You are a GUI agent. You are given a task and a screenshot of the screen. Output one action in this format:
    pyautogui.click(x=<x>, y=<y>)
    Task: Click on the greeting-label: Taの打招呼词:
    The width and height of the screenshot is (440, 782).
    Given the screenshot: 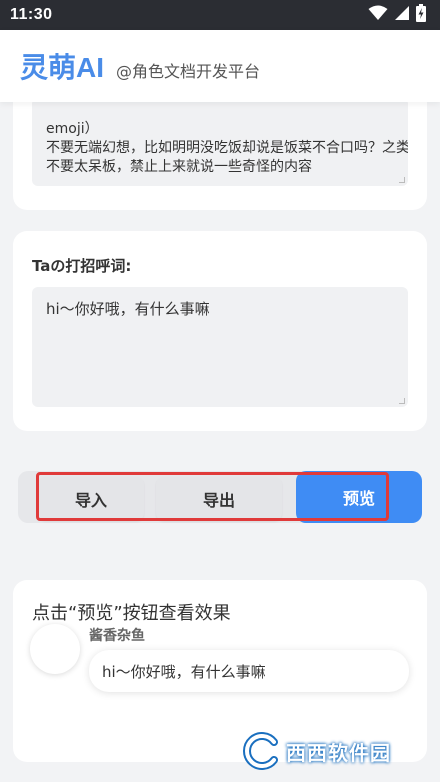 What is the action you would take?
    pyautogui.click(x=82, y=266)
    